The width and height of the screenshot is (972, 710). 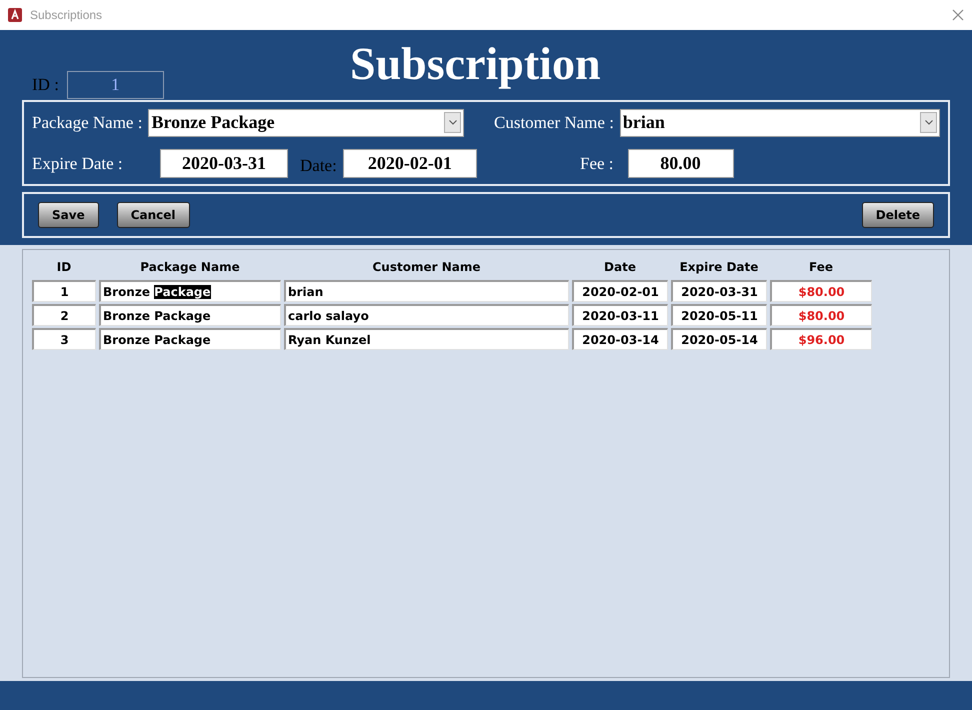 I want to click on form-button: Cancel, so click(x=153, y=215).